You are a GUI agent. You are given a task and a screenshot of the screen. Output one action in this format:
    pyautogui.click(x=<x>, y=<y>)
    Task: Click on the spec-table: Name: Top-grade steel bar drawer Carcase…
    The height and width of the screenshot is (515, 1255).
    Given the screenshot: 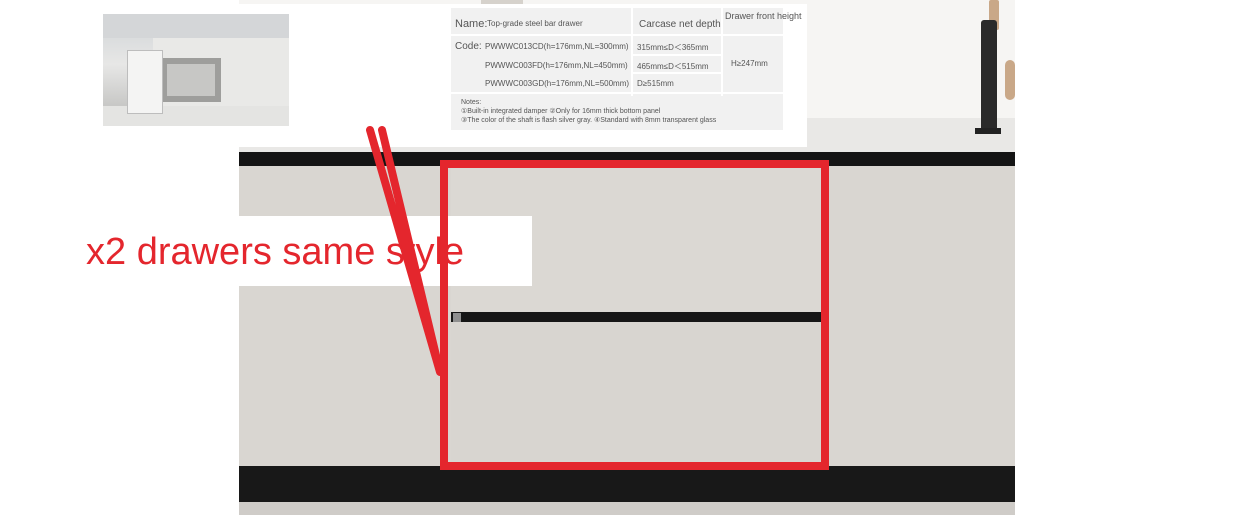 What is the action you would take?
    pyautogui.click(x=626, y=69)
    